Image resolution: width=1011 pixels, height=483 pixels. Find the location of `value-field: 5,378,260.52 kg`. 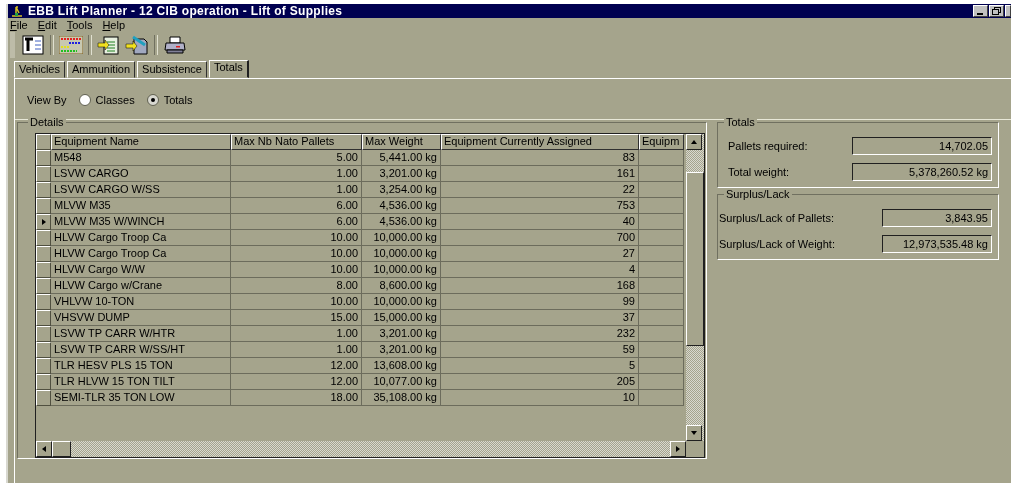

value-field: 5,378,260.52 kg is located at coordinates (922, 172).